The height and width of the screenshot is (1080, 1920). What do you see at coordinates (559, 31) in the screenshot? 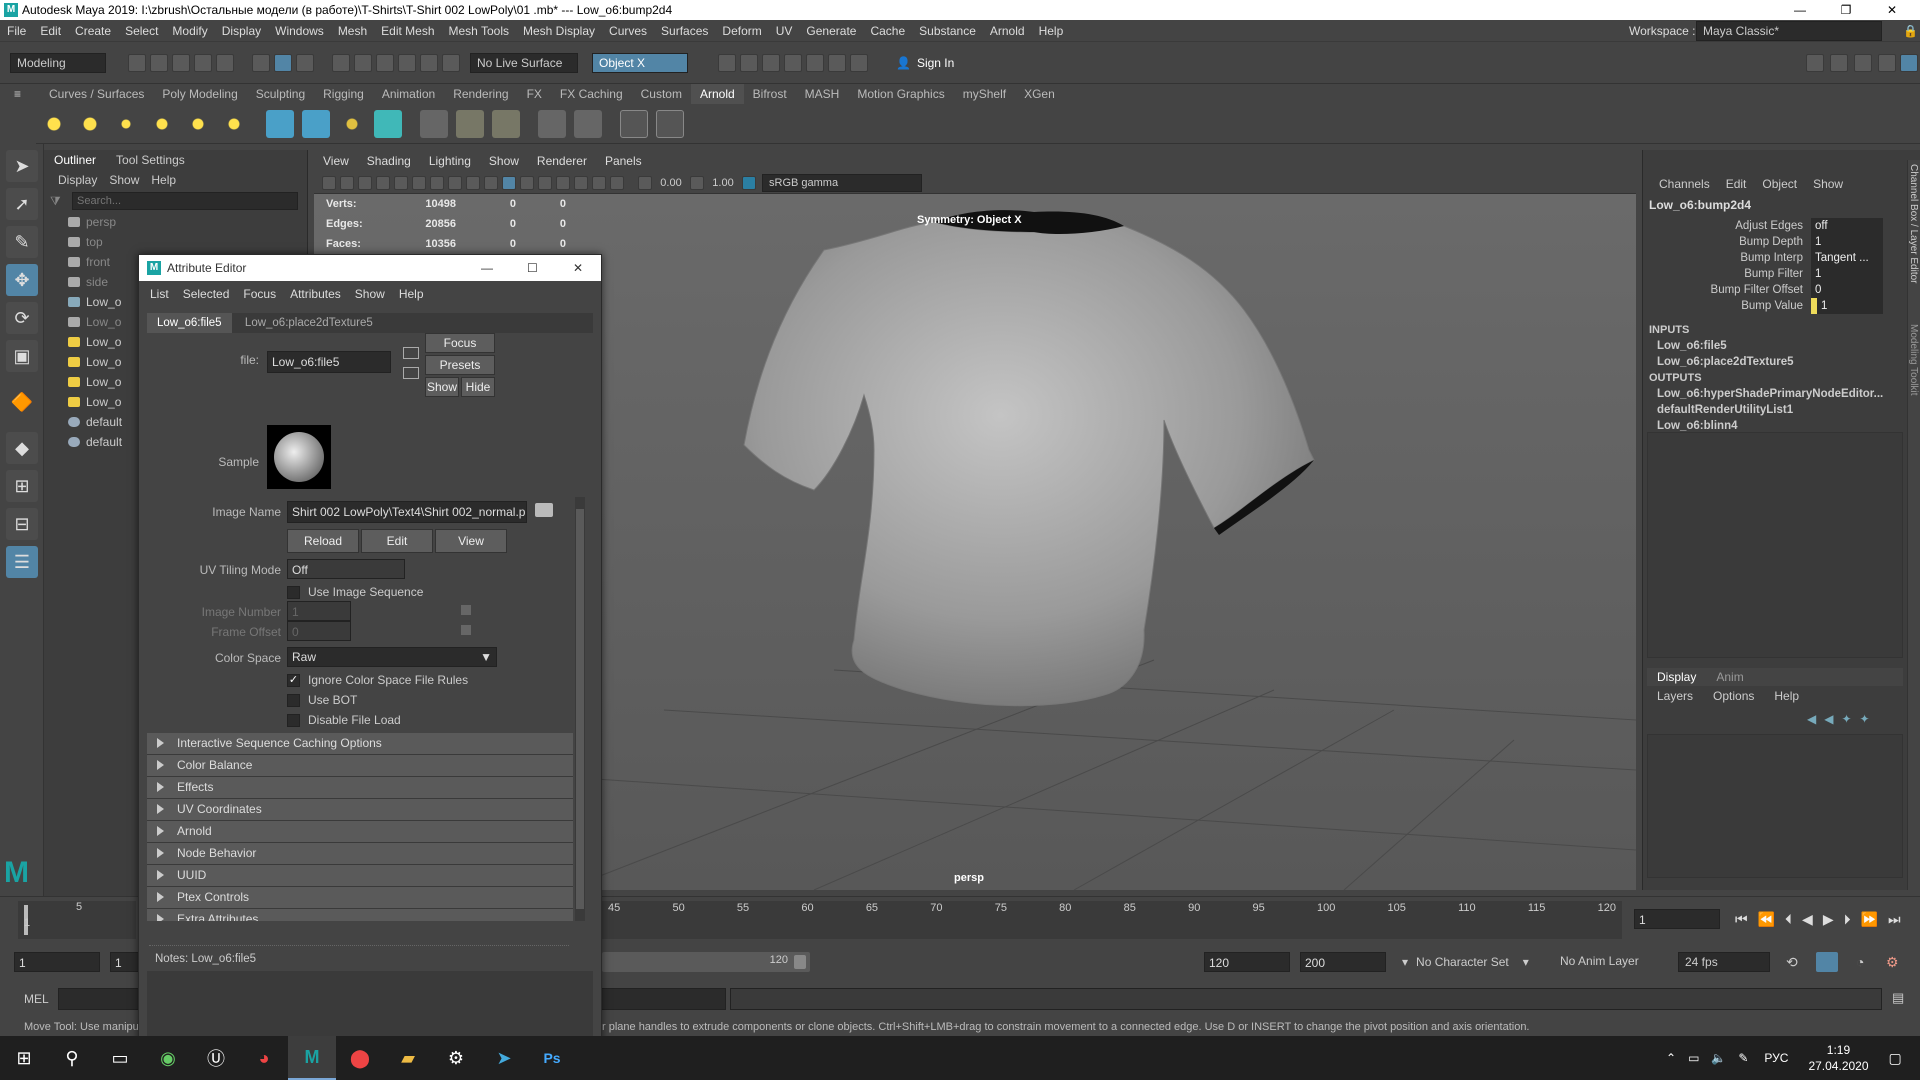
I see `menu-mesh-display: Mesh Display` at bounding box center [559, 31].